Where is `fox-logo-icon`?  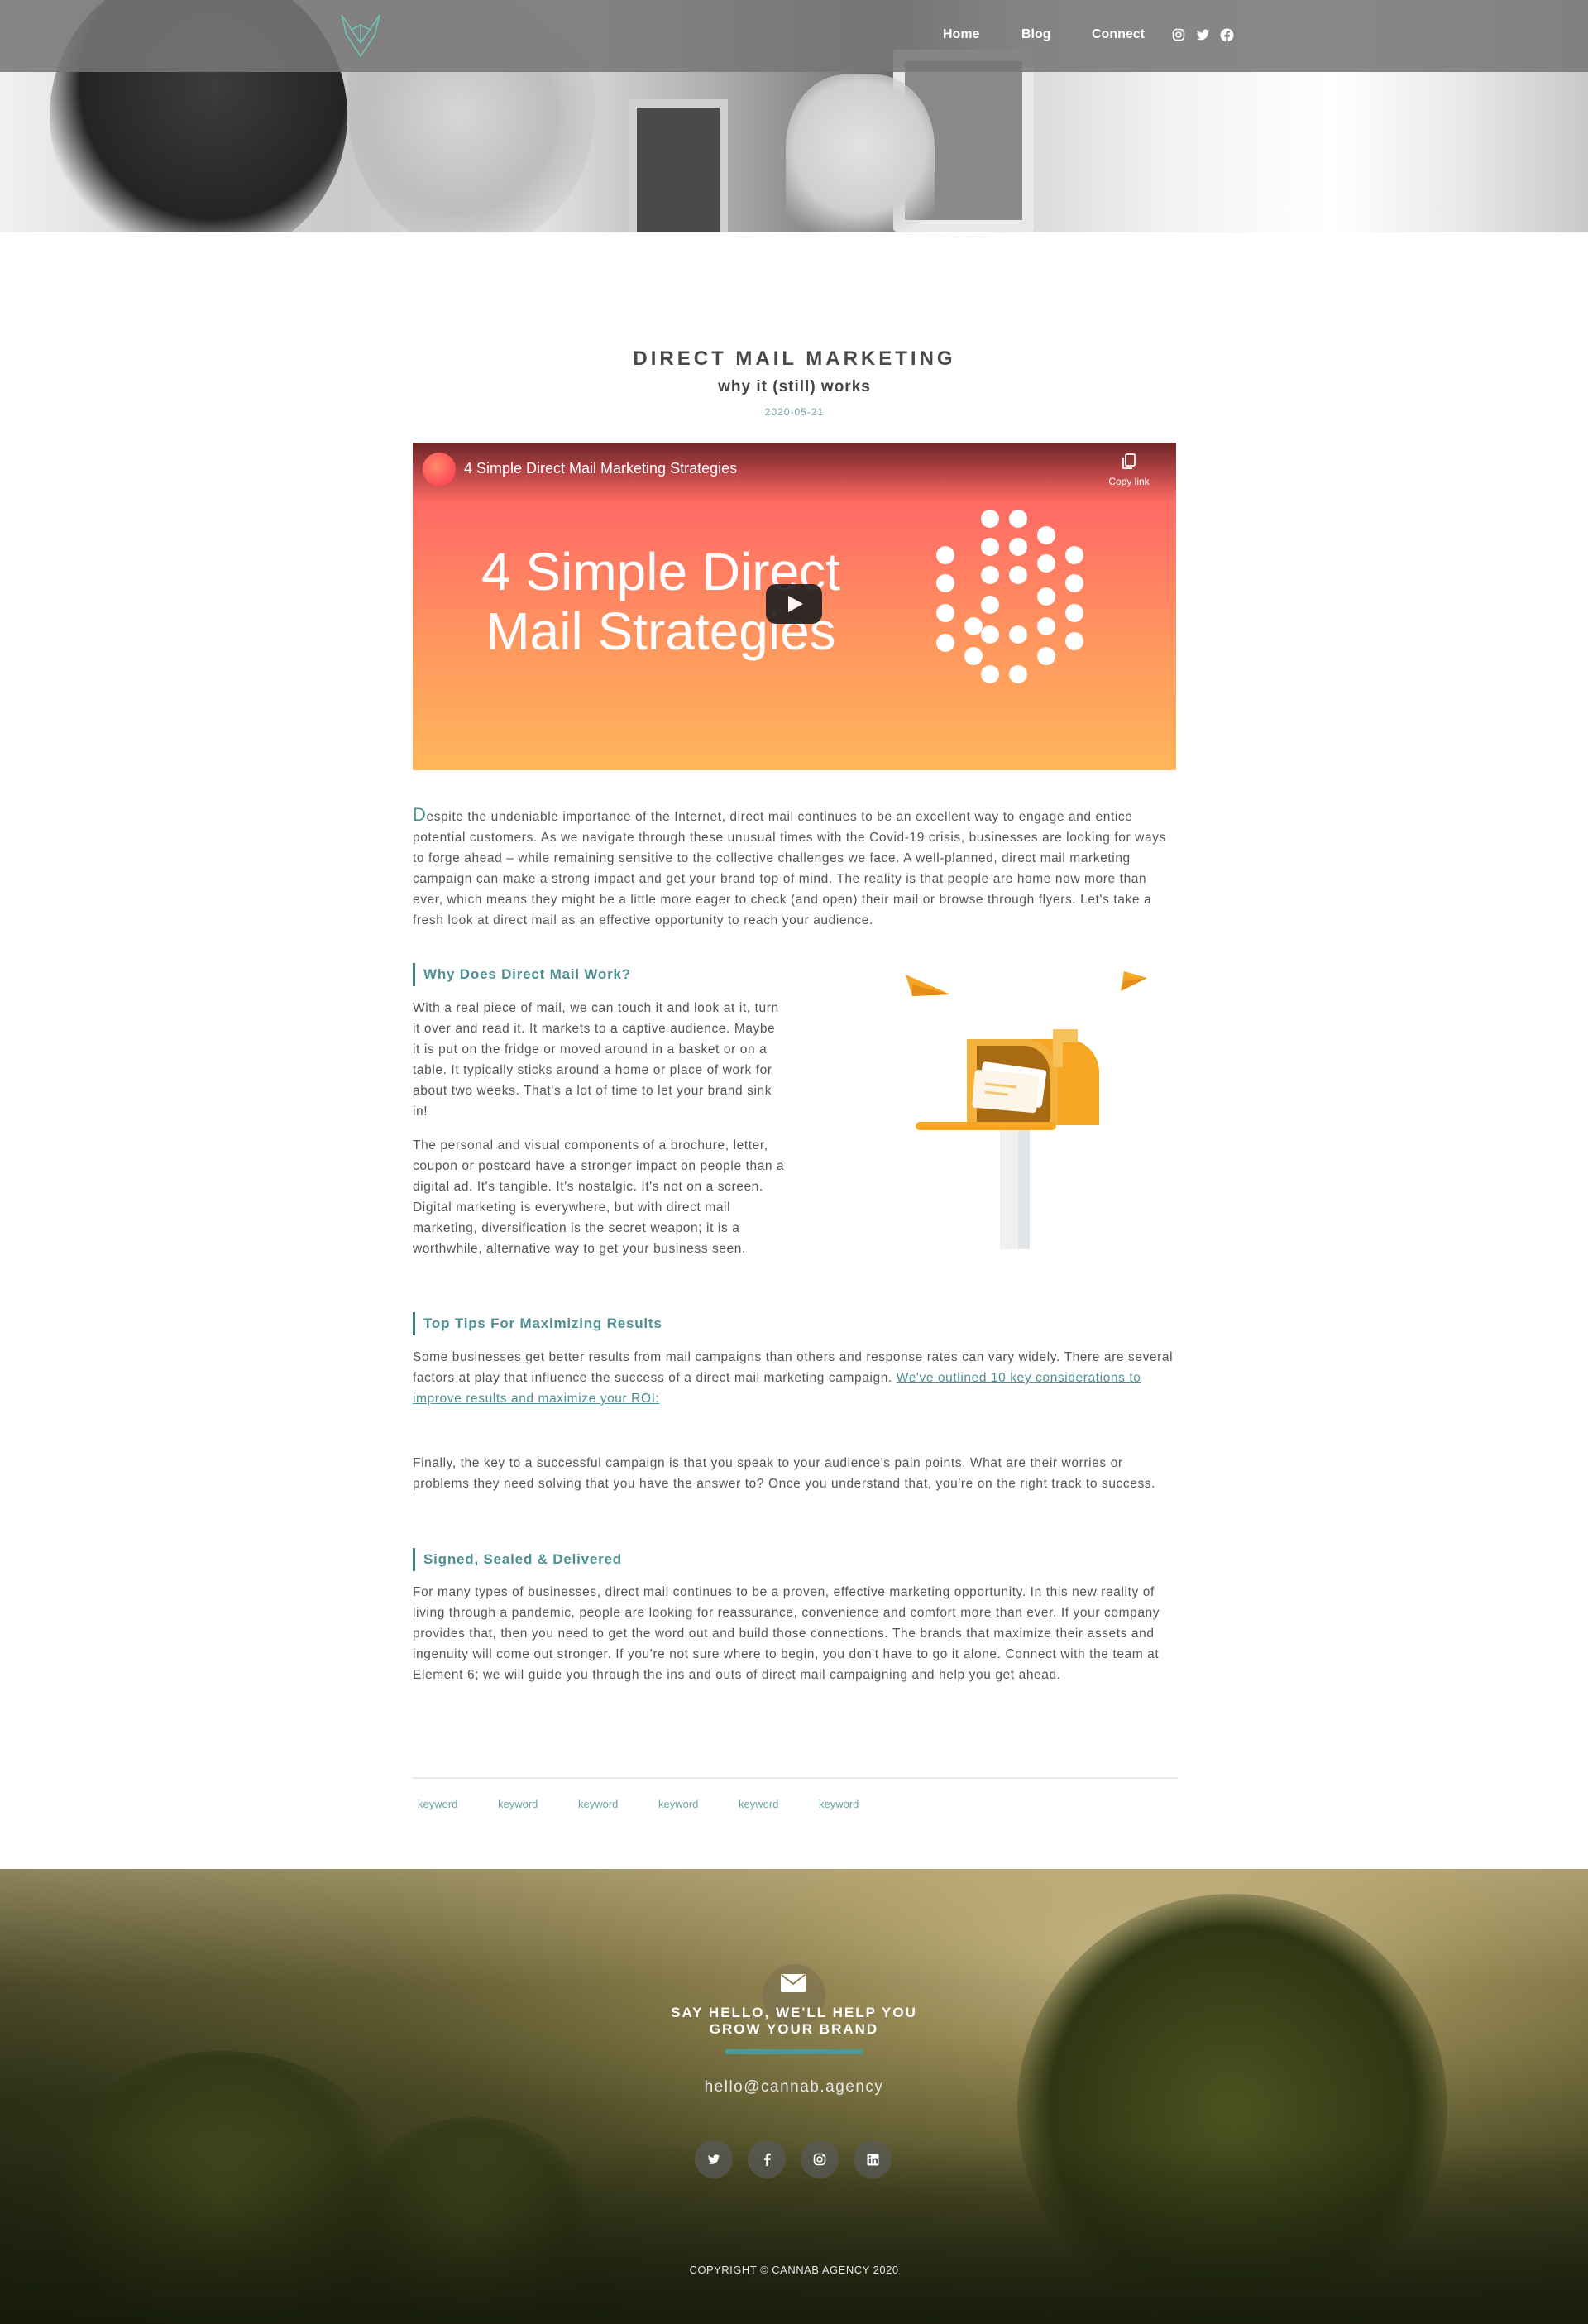 fox-logo-icon is located at coordinates (361, 35).